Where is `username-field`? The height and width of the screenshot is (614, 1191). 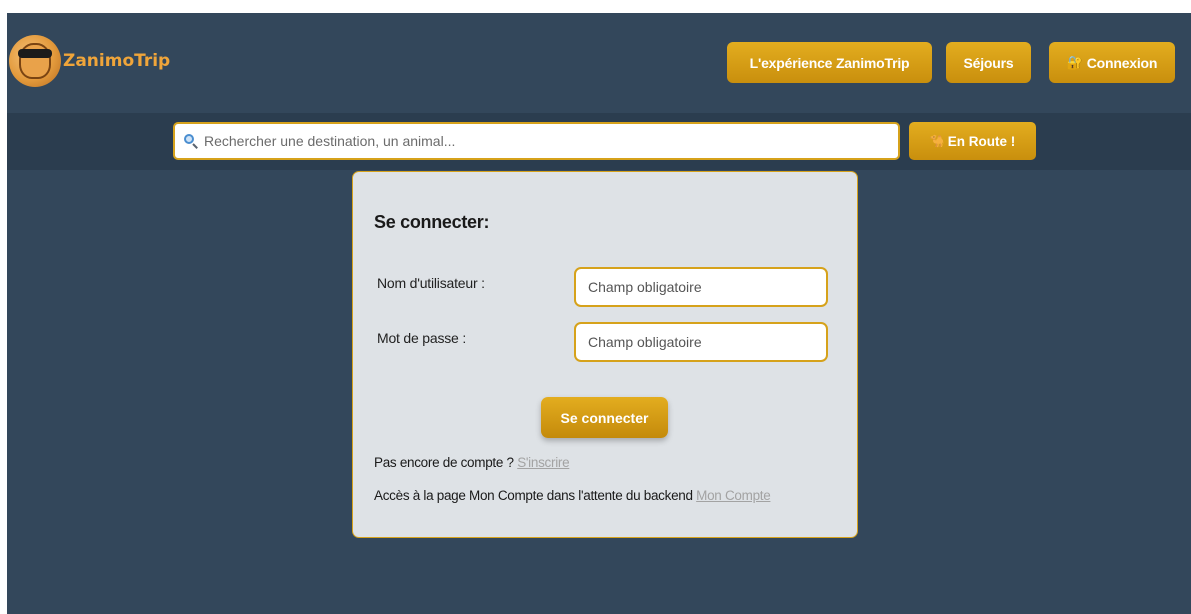
username-field is located at coordinates (701, 287).